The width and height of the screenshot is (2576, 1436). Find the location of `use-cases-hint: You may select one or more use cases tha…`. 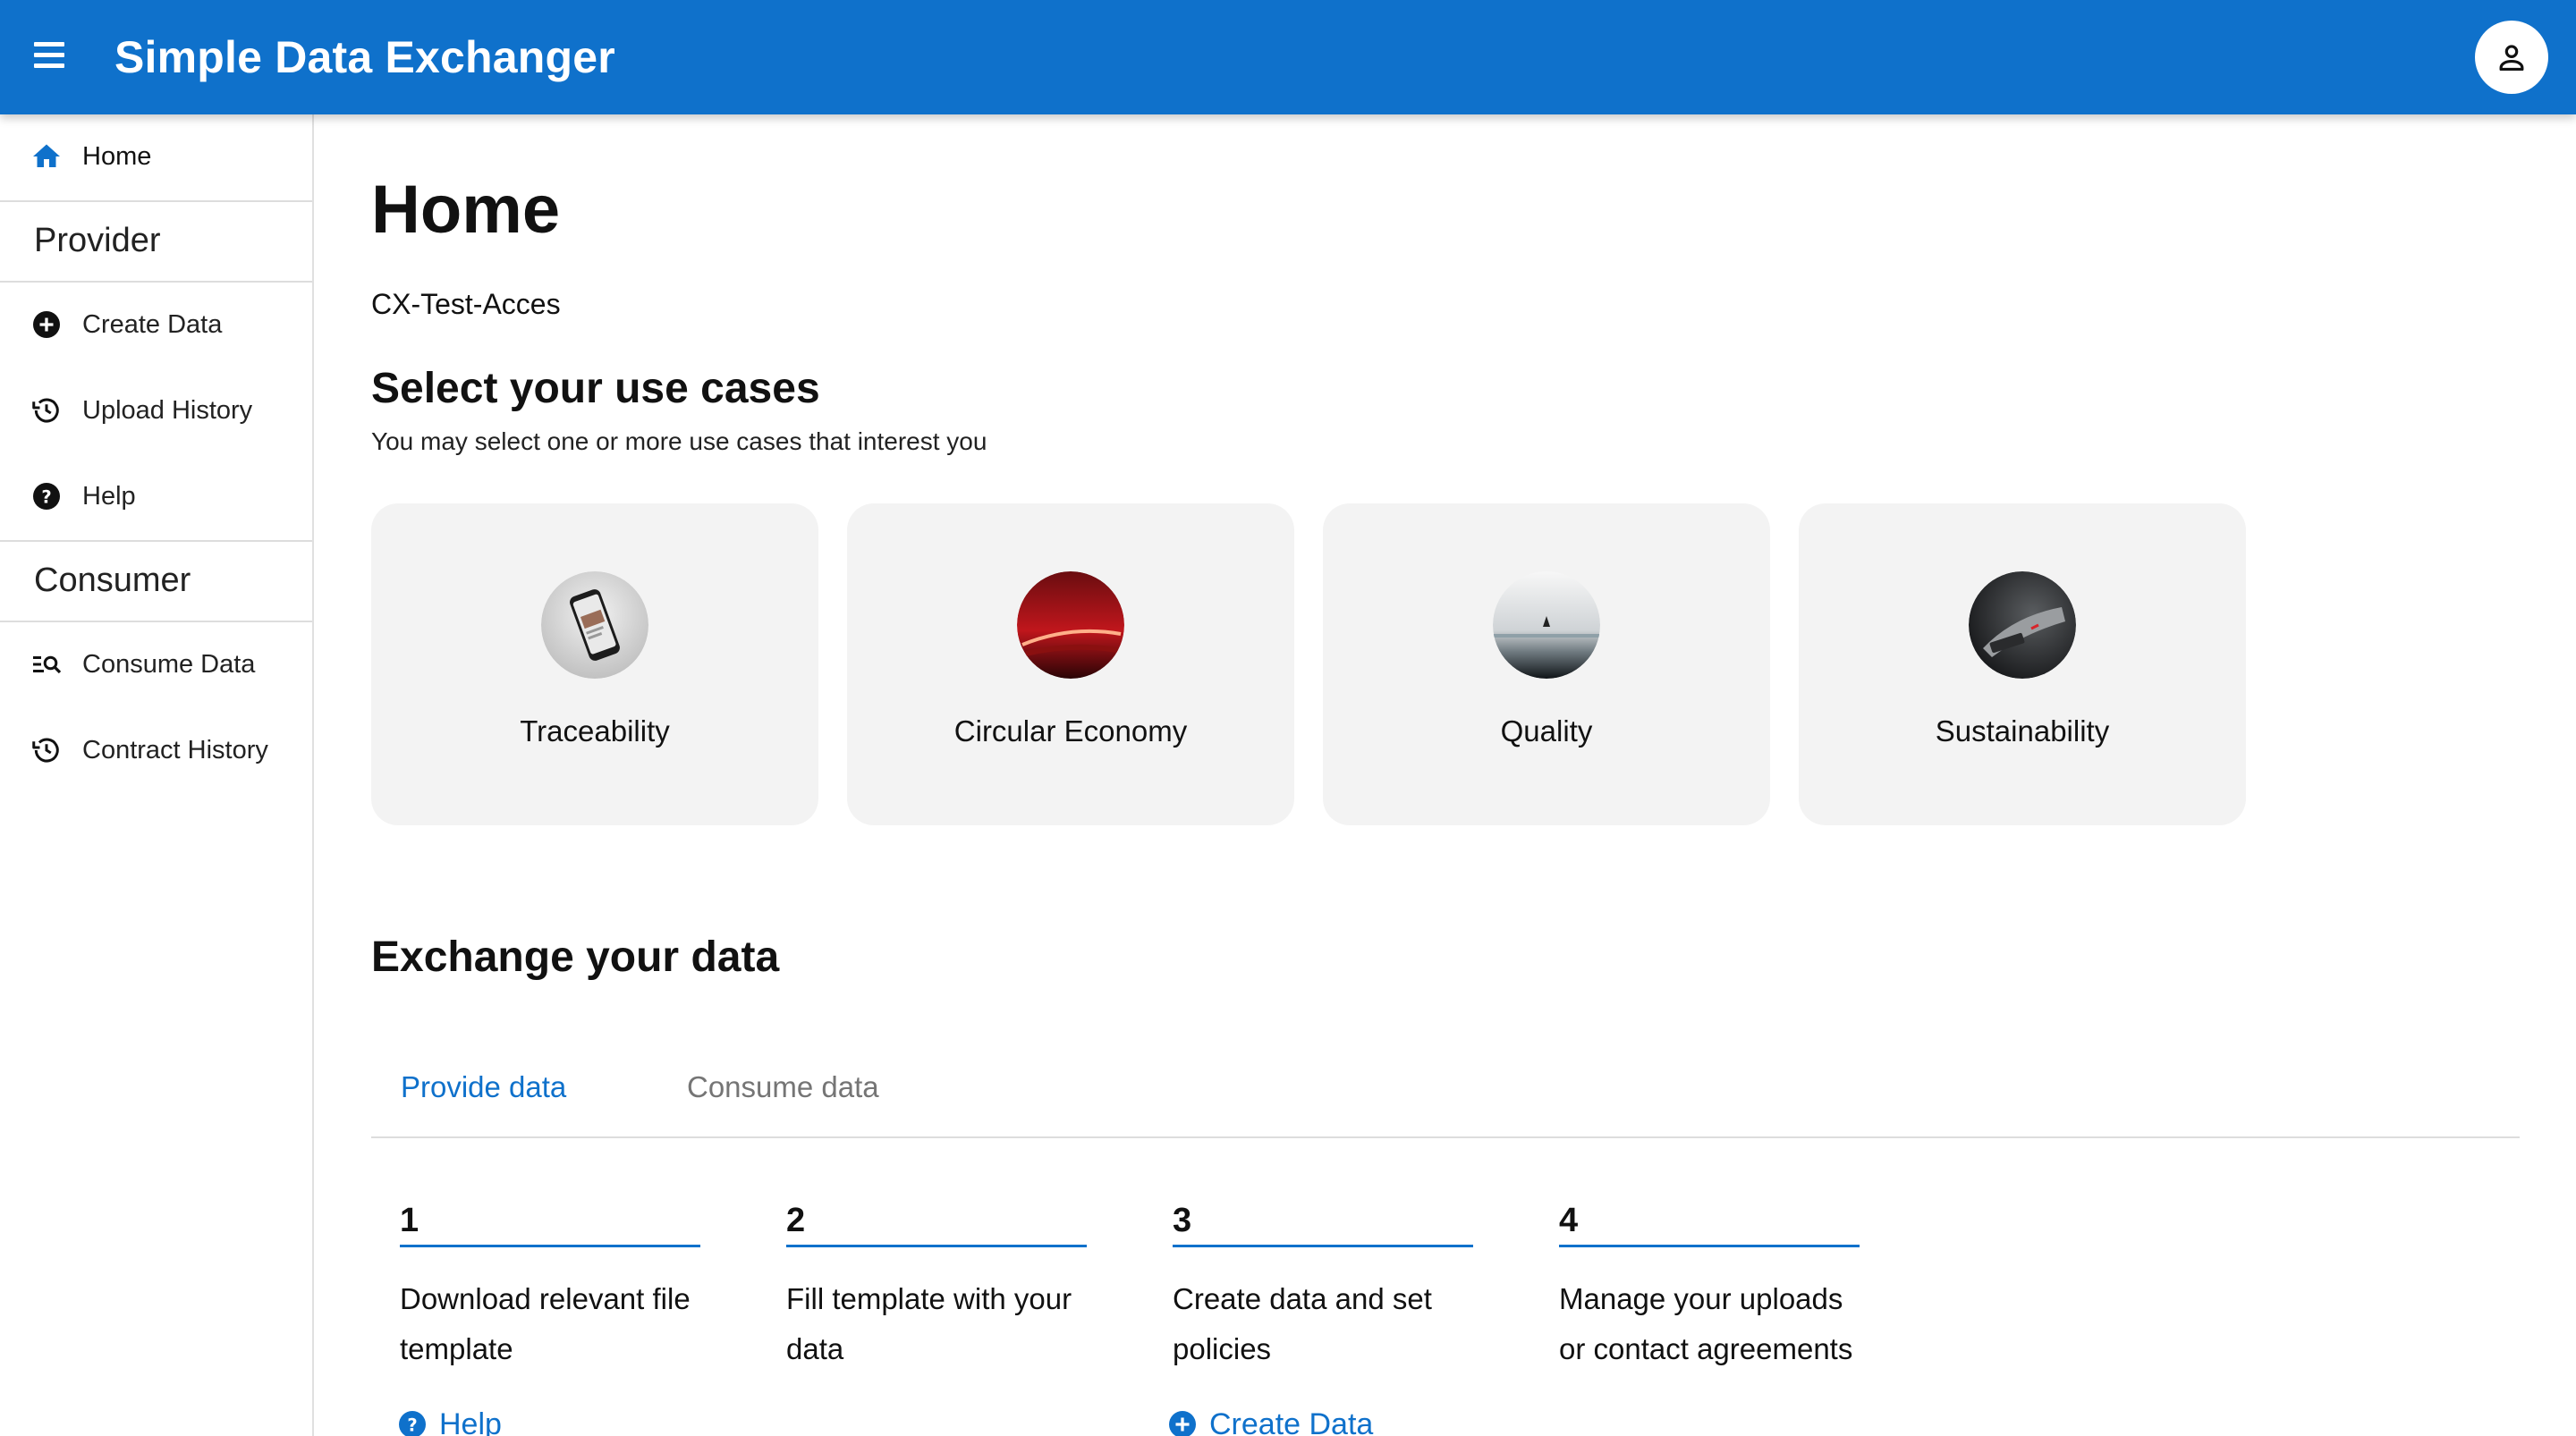

use-cases-hint: You may select one or more use cases tha… is located at coordinates (679, 441).